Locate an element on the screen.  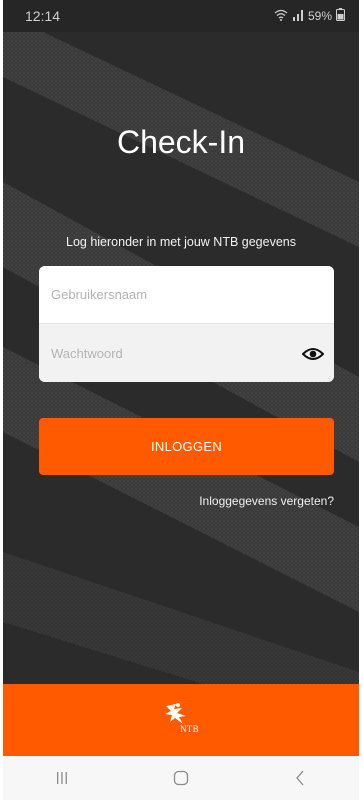
status-time: 12:14 is located at coordinates (43, 16).